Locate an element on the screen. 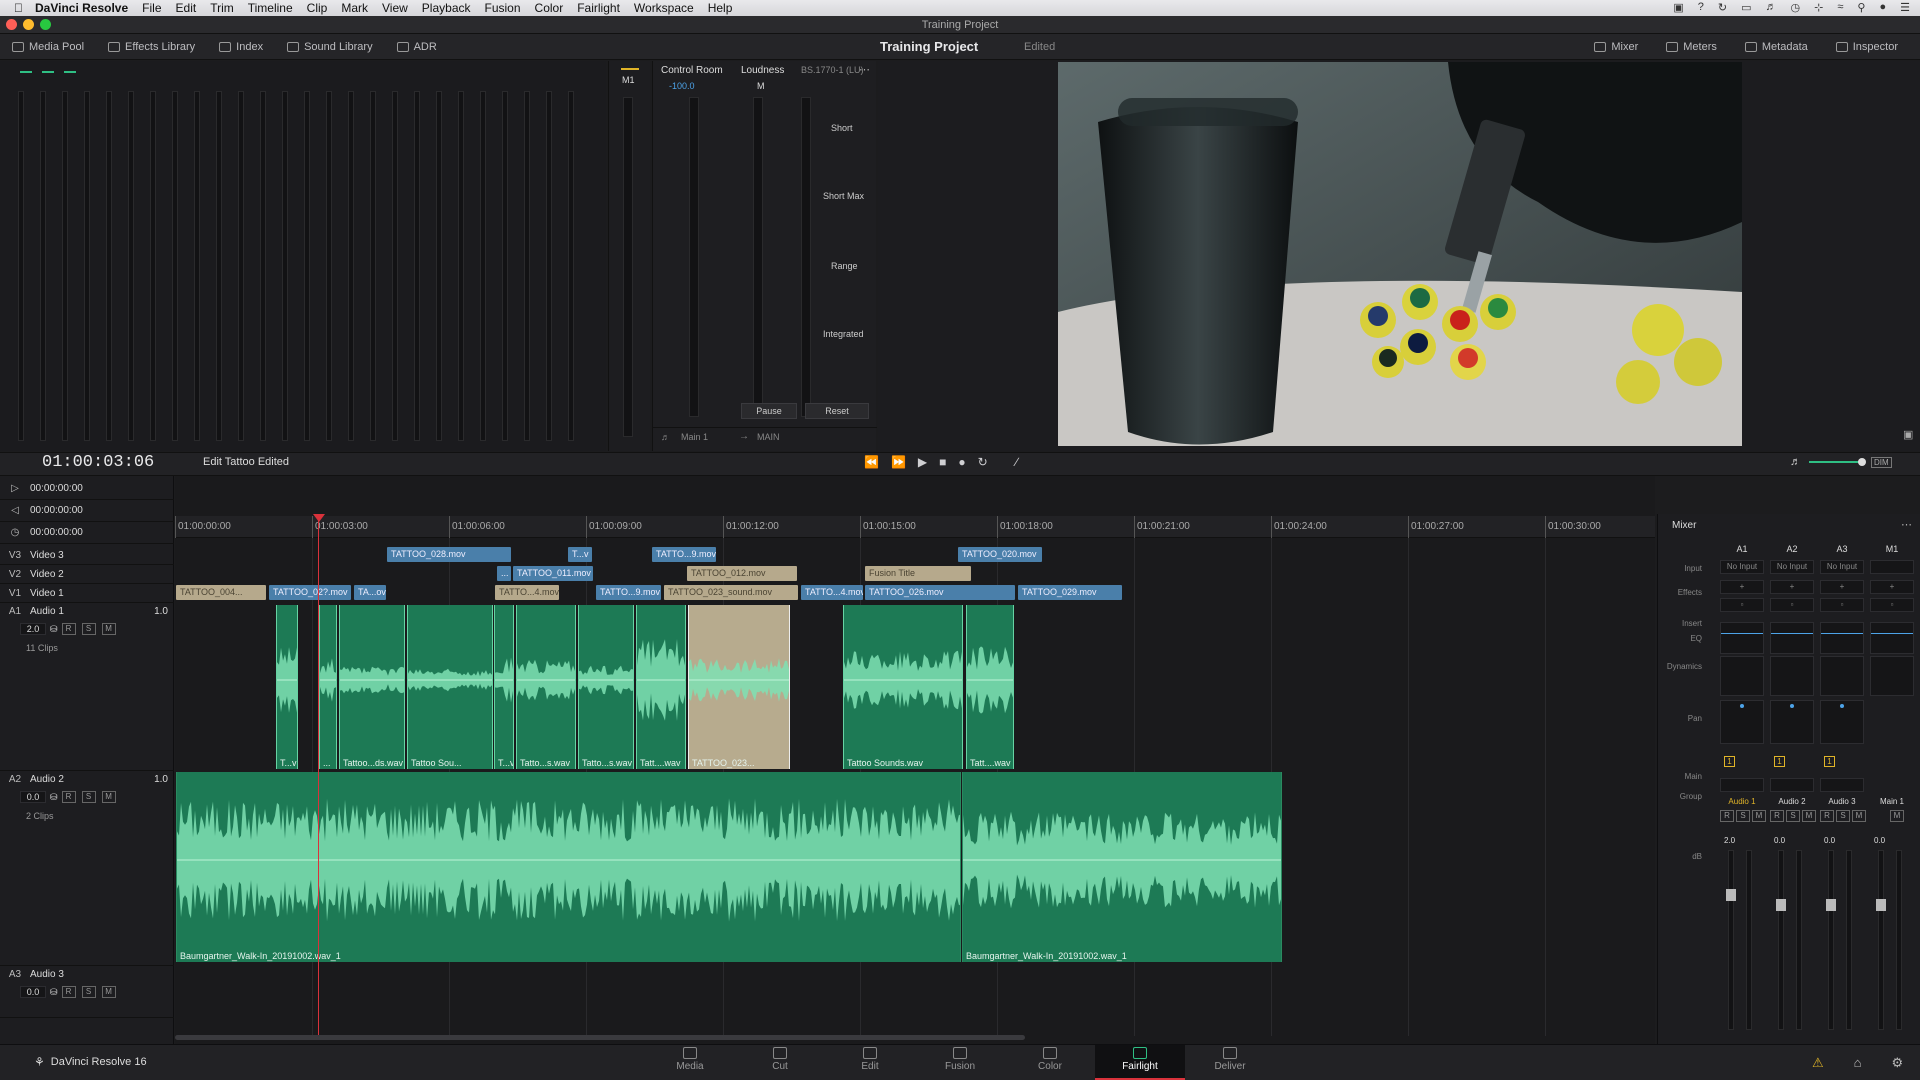 The image size is (1920, 1080). wifi-icon: ≈ is located at coordinates (1840, 7).